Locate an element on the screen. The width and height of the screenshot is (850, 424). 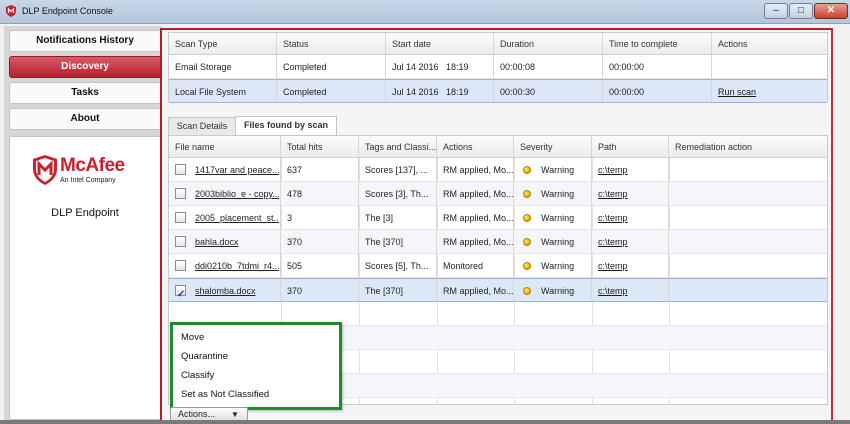
menu-item-quarantine: Quarantine is located at coordinates (204, 357).